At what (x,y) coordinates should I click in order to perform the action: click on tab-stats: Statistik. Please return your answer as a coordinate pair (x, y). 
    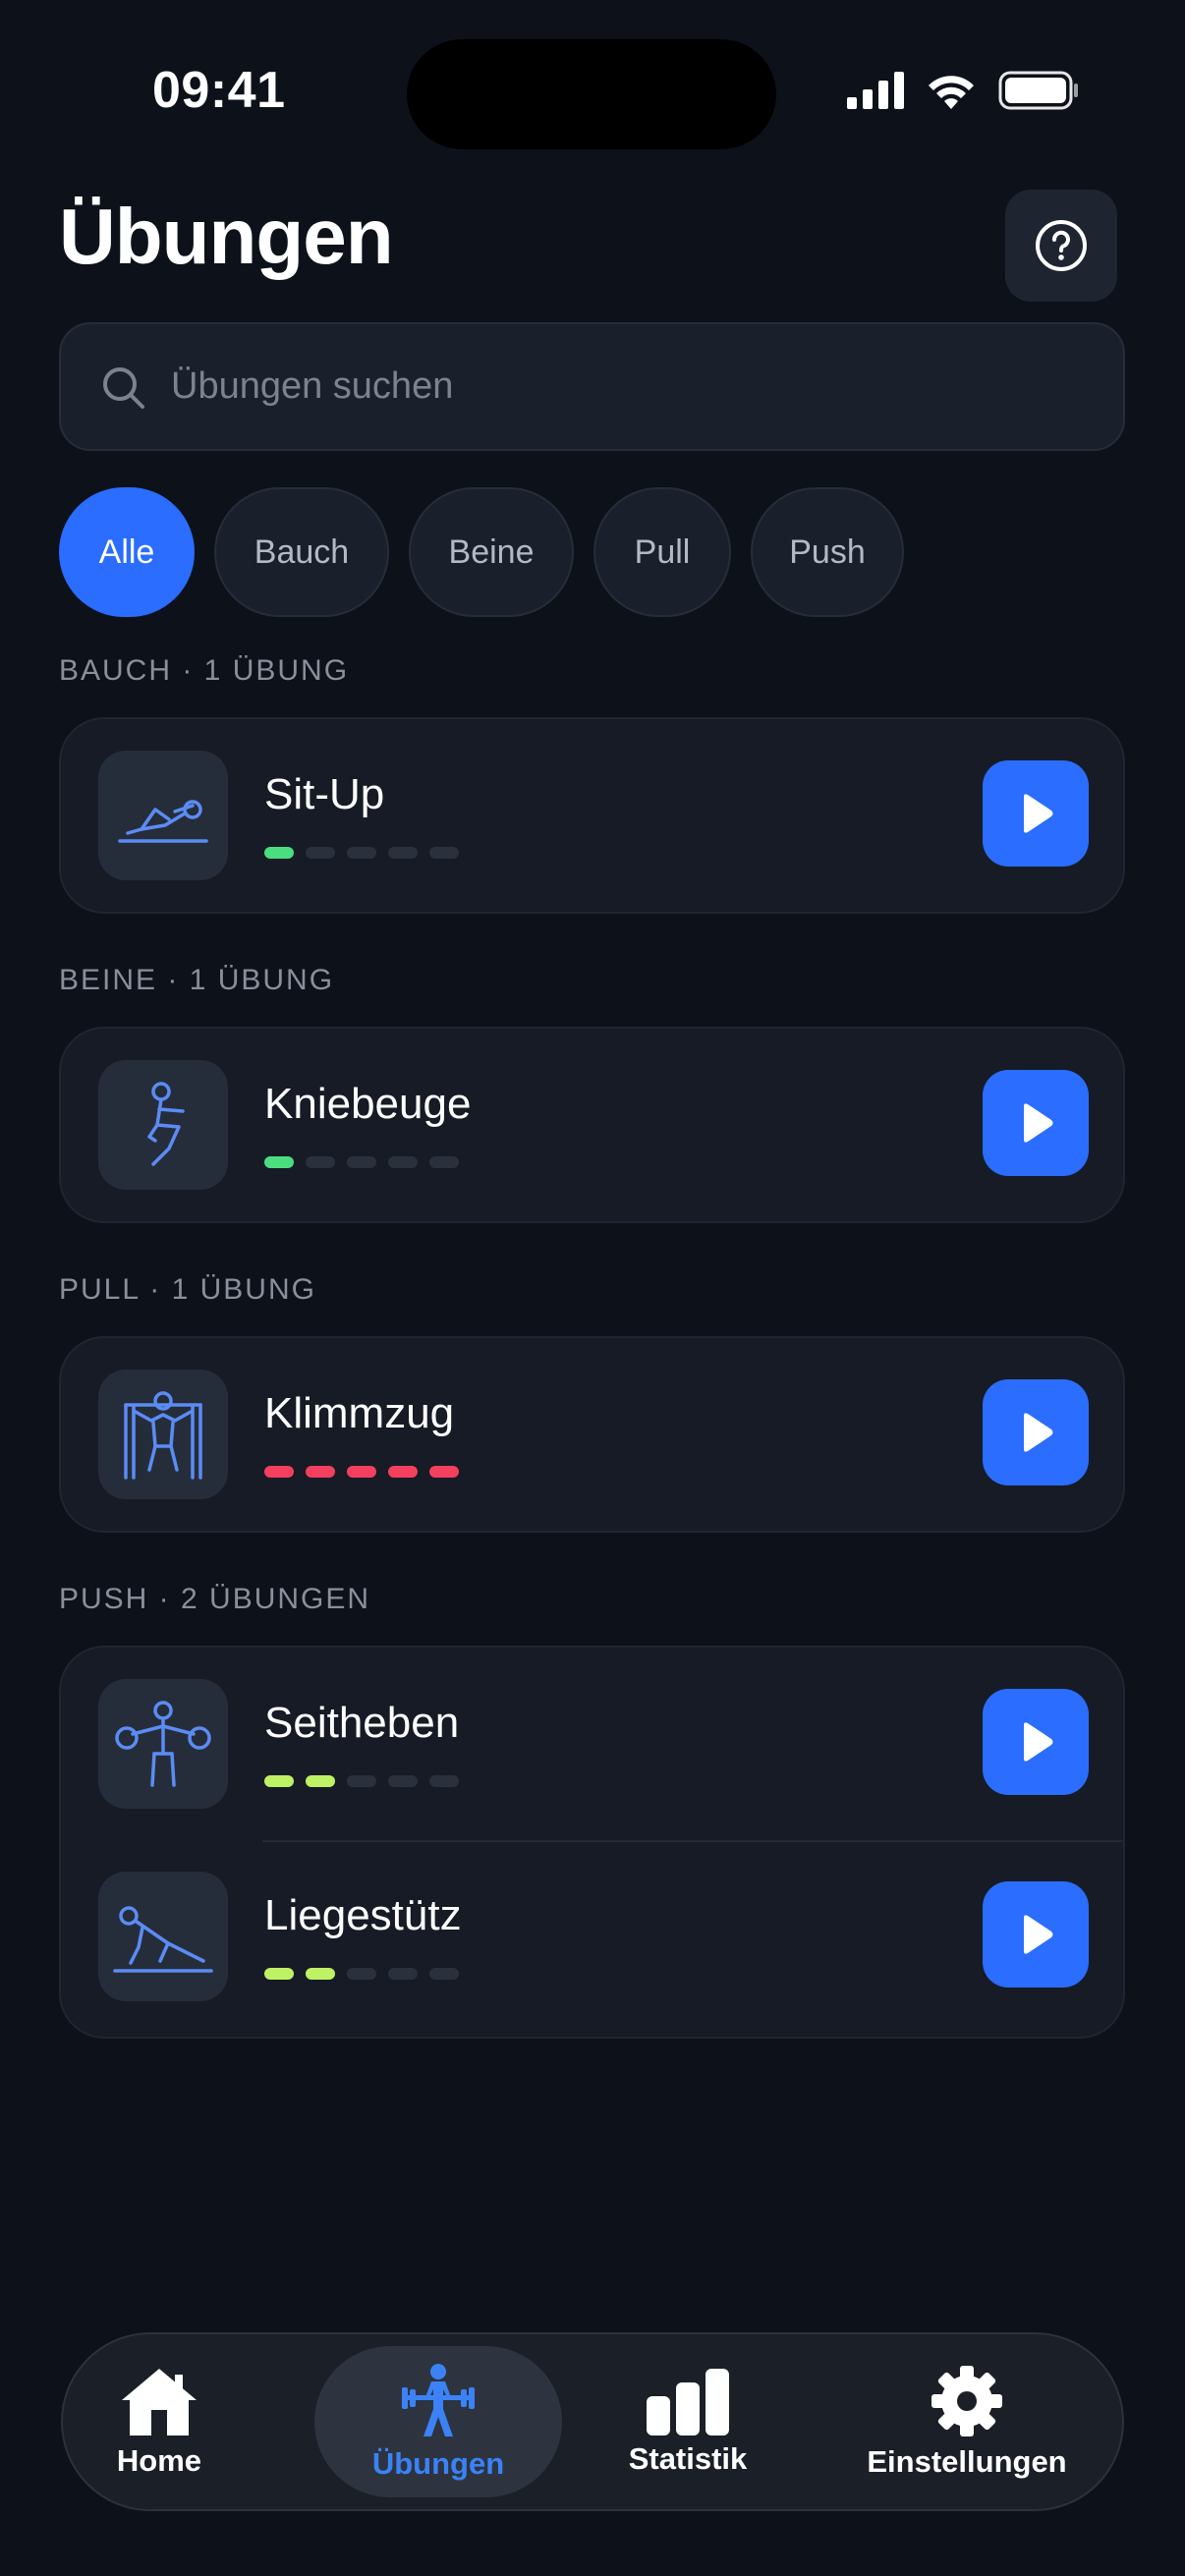
    Looking at the image, I should click on (688, 2421).